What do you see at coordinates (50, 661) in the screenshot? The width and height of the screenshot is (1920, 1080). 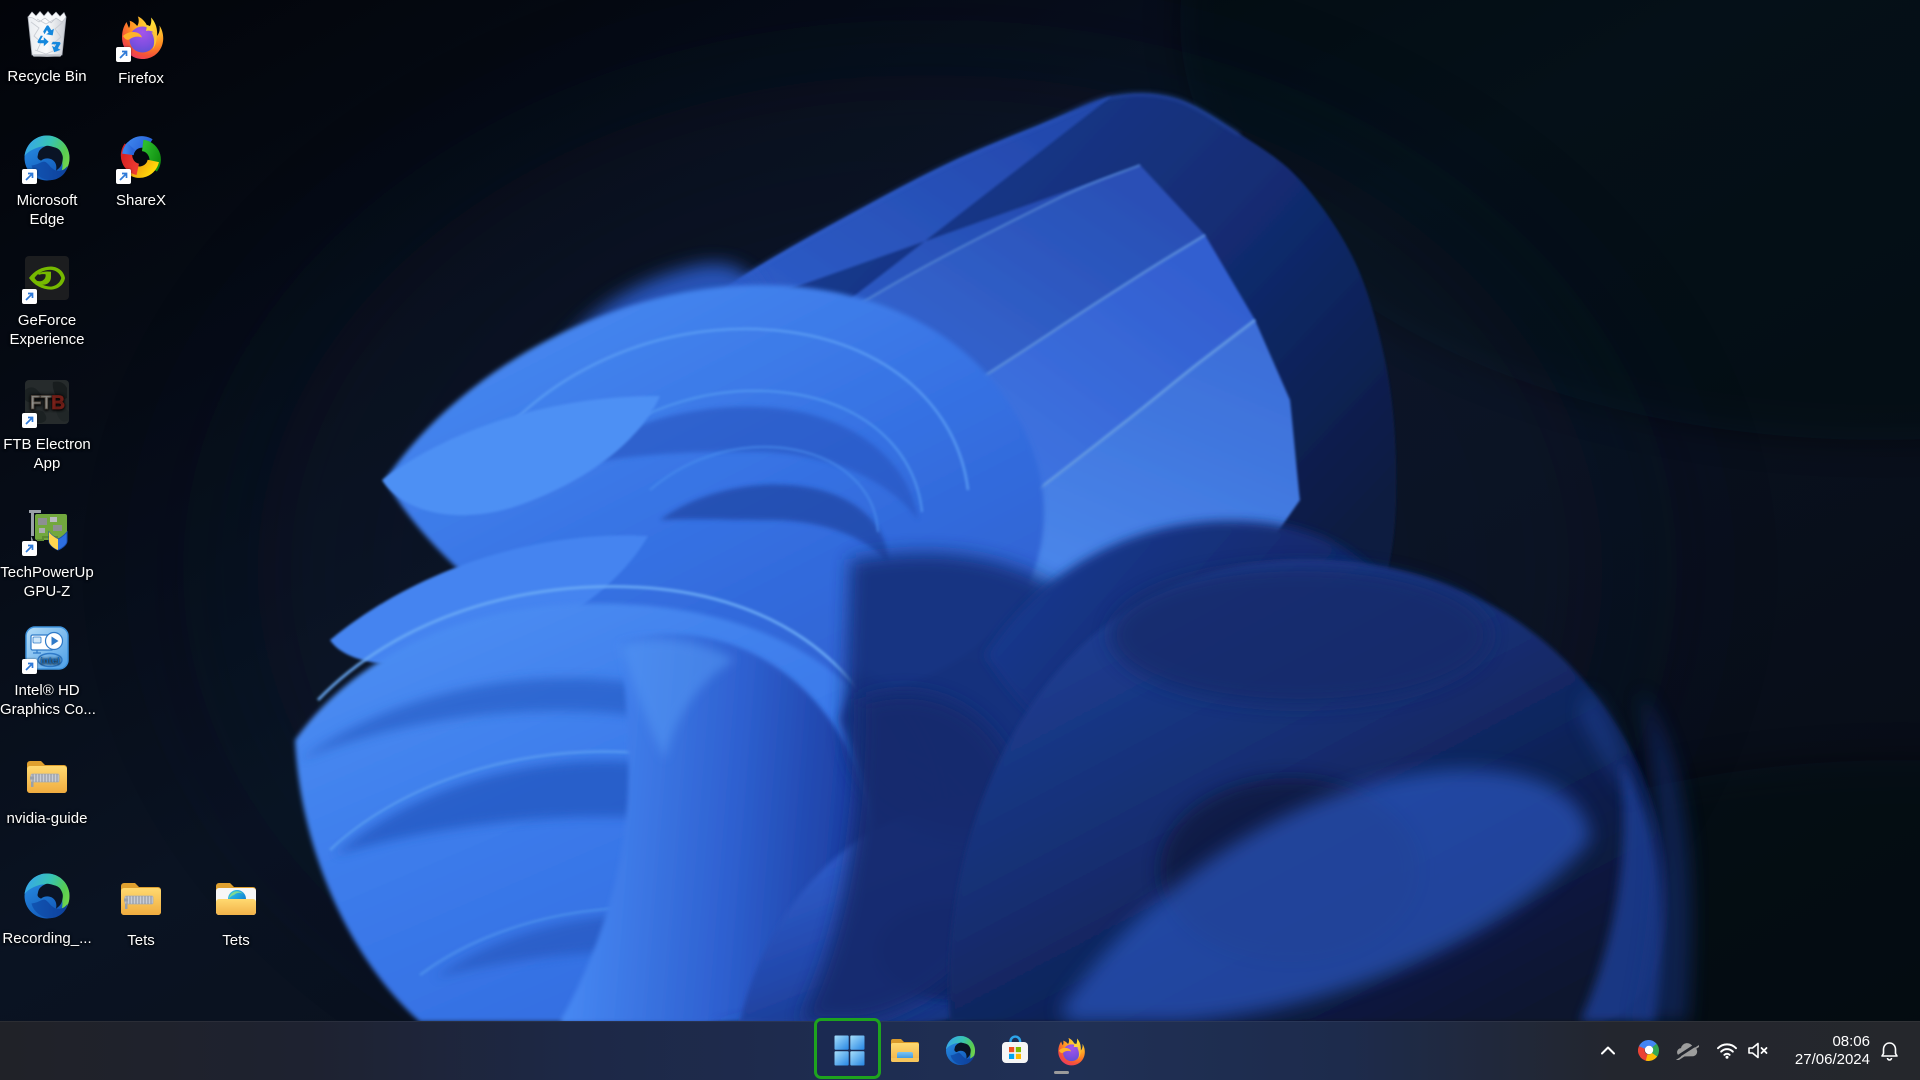 I see `svg-text: intel` at bounding box center [50, 661].